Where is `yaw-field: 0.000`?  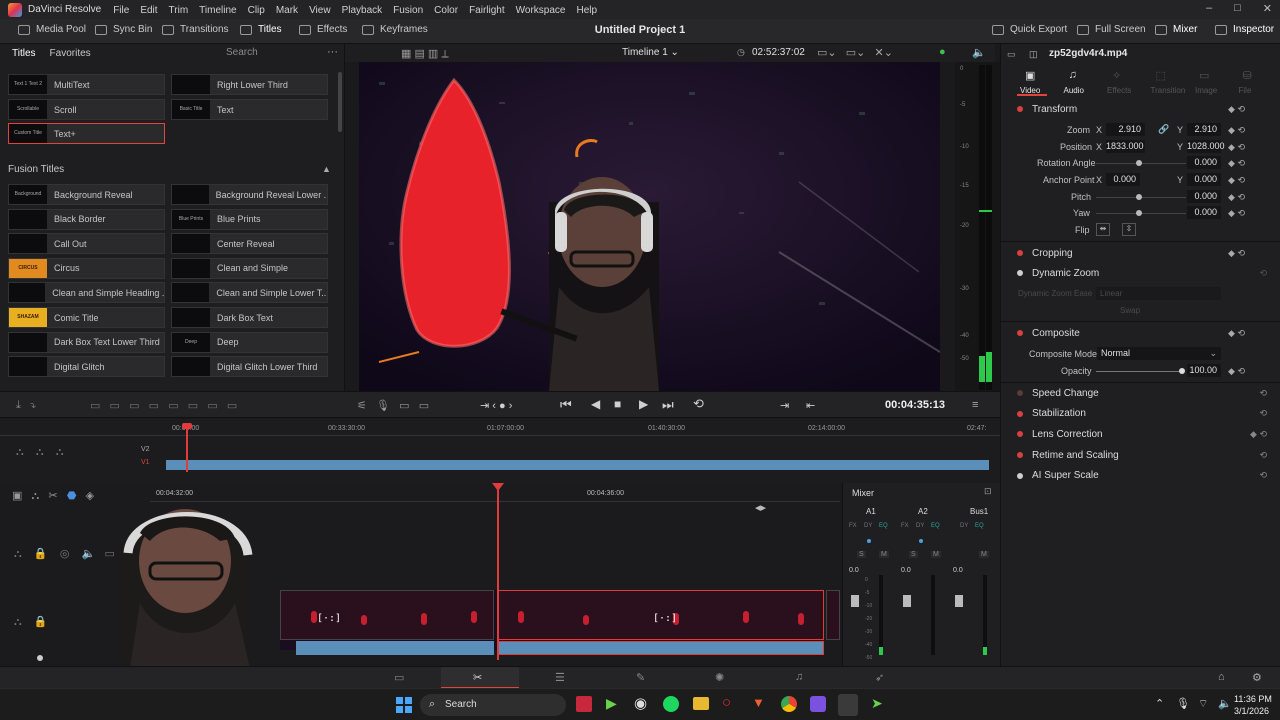
yaw-field: 0.000 is located at coordinates (1204, 212).